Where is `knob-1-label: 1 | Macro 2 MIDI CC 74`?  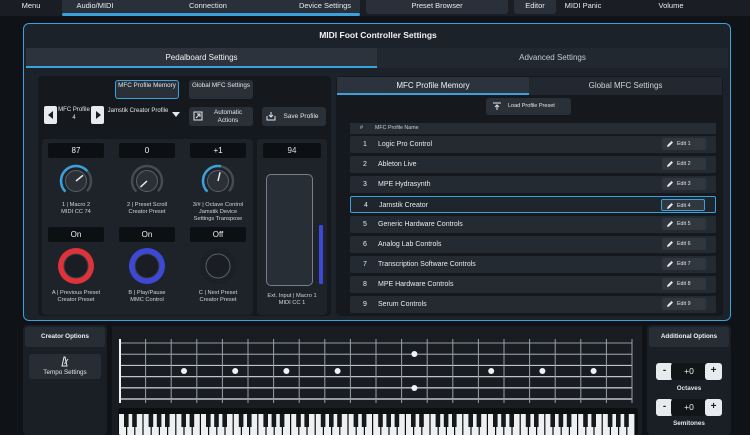 knob-1-label: 1 | Macro 2 MIDI CC 74 is located at coordinates (76, 208).